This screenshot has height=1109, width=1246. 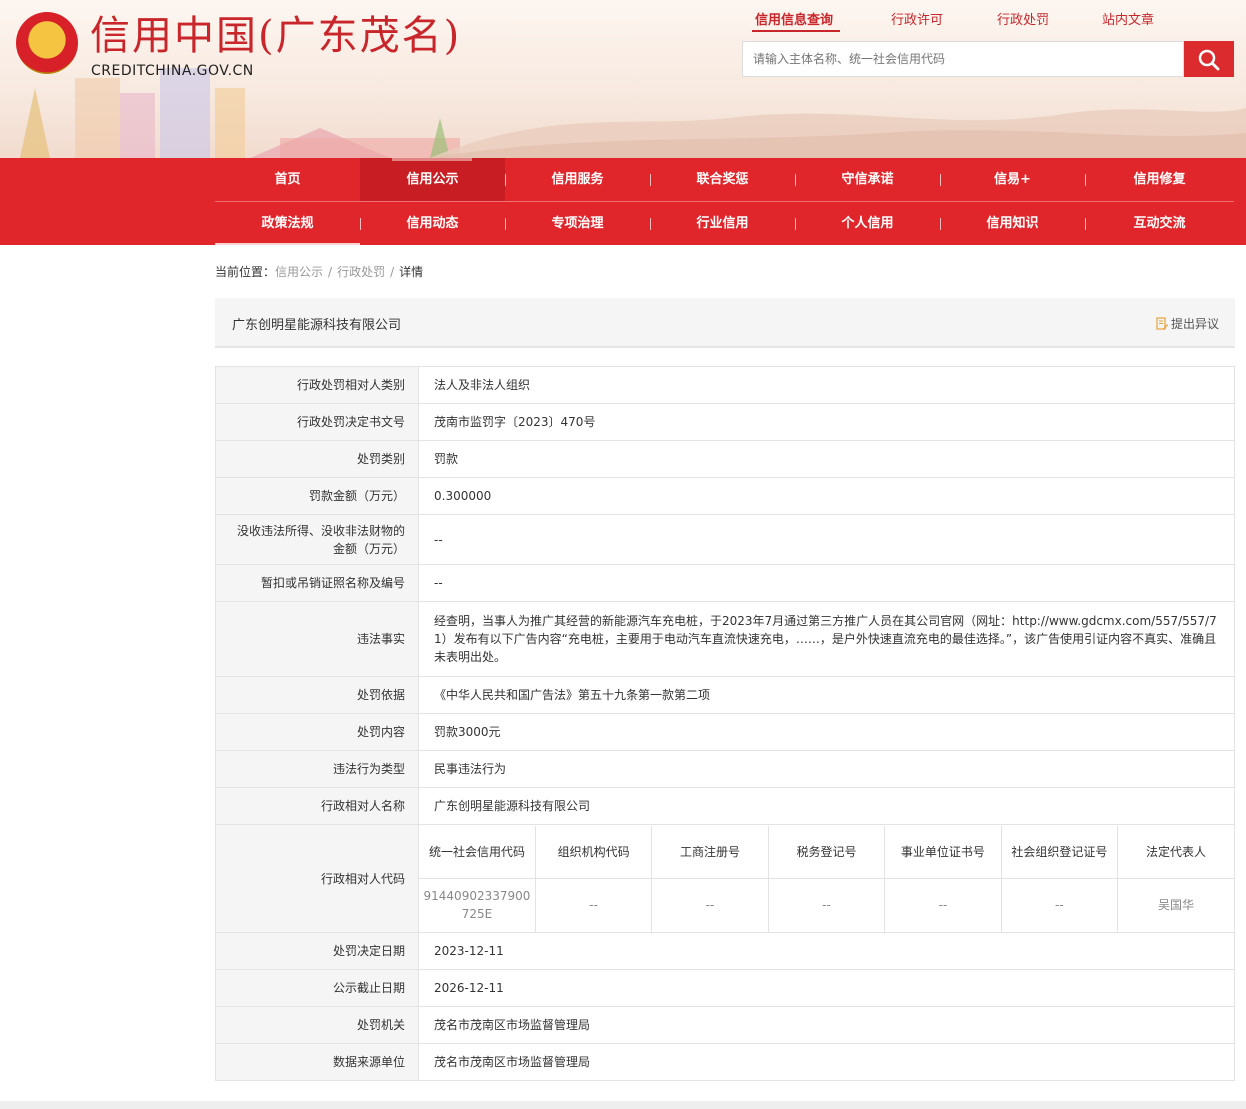 I want to click on detail-row: 处罚内容 罚款3000元, so click(x=725, y=732).